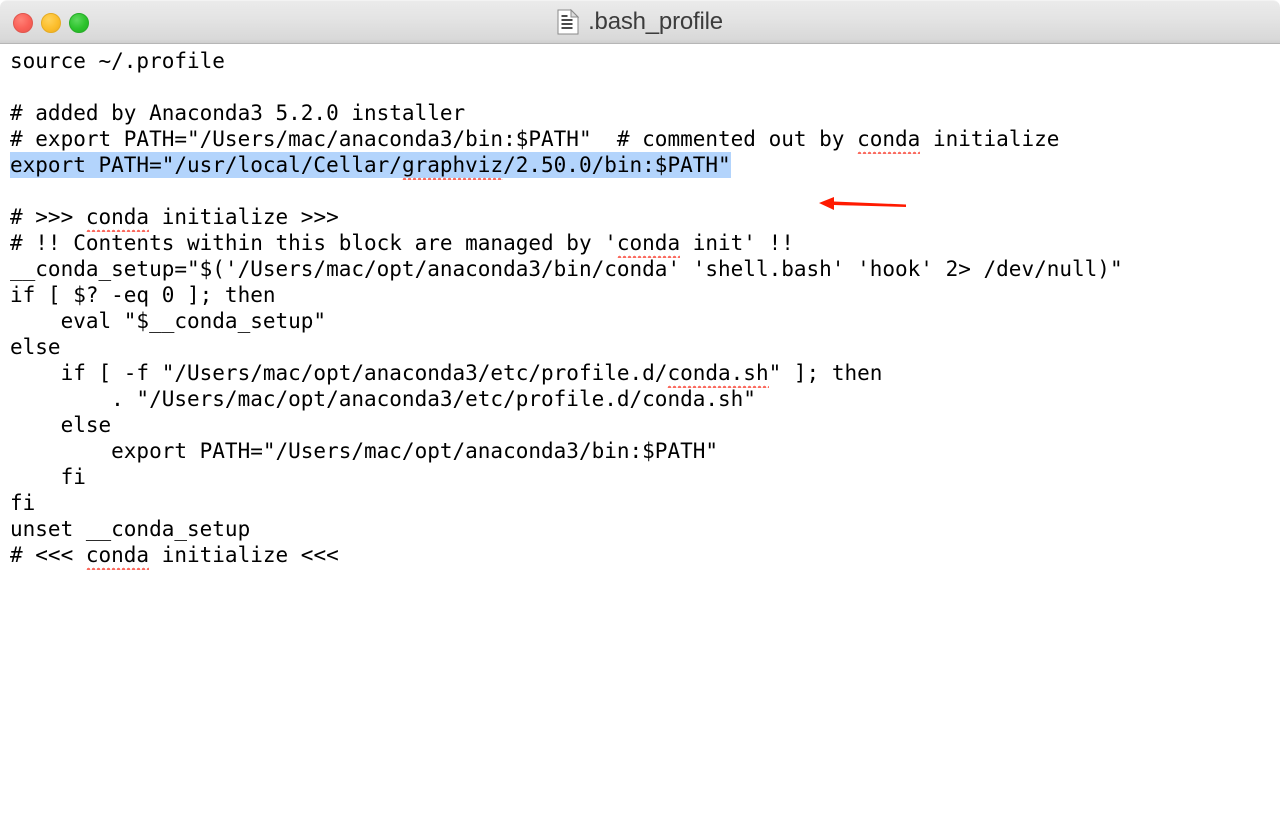 This screenshot has height=824, width=1280. What do you see at coordinates (566, 61) in the screenshot?
I see `code-line: source ~/.profile` at bounding box center [566, 61].